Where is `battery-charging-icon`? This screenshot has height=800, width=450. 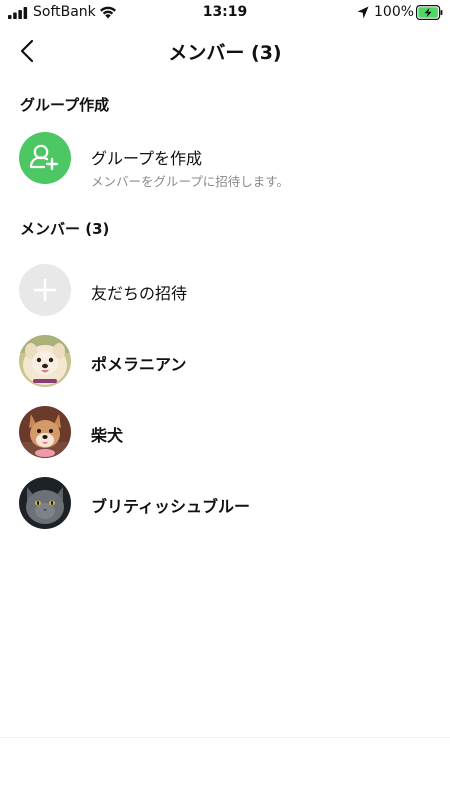 battery-charging-icon is located at coordinates (429, 12).